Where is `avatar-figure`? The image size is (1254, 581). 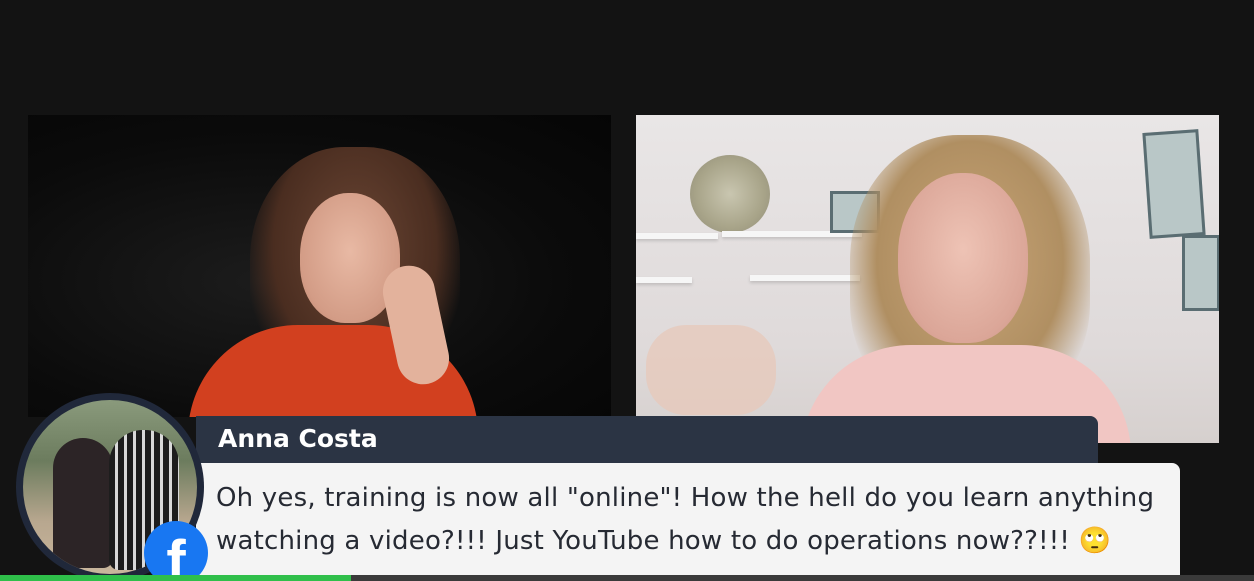
avatar-figure is located at coordinates (83, 503).